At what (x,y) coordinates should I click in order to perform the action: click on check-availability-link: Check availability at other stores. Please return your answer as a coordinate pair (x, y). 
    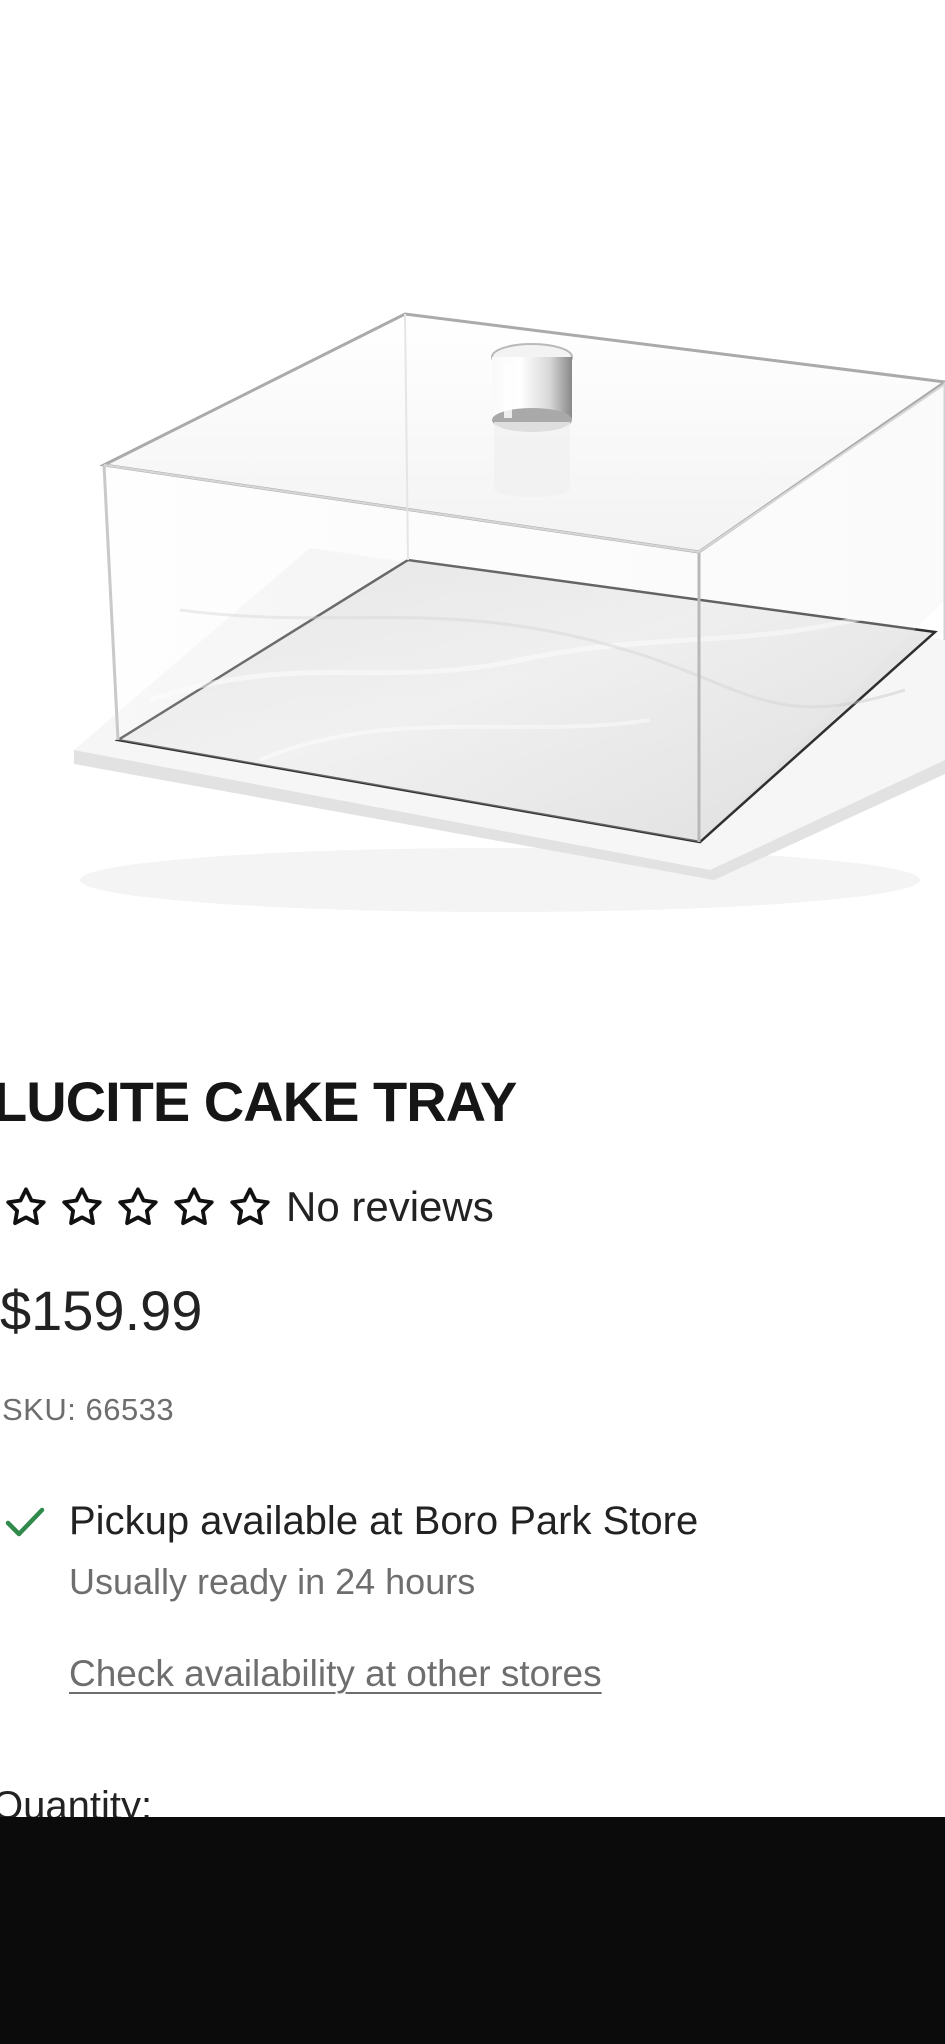
    Looking at the image, I should click on (335, 1674).